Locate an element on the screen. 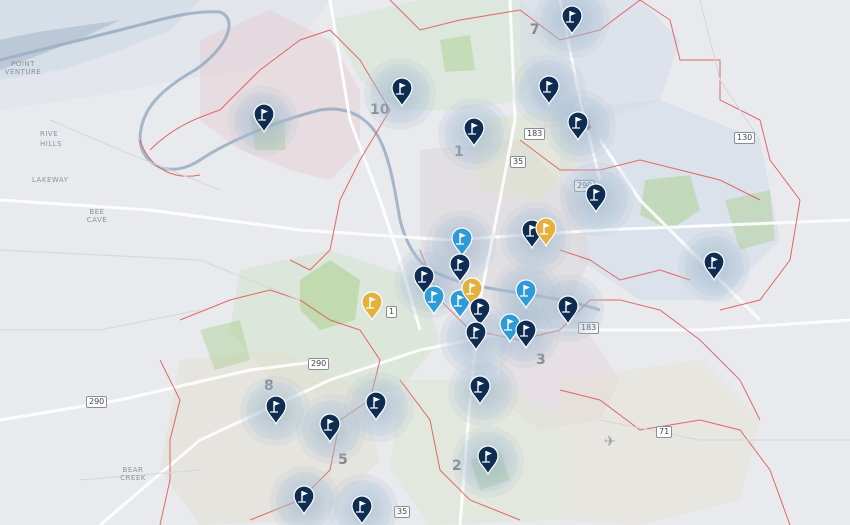 This screenshot has height=525, width=850. highway-shield-1: 1 is located at coordinates (392, 312).